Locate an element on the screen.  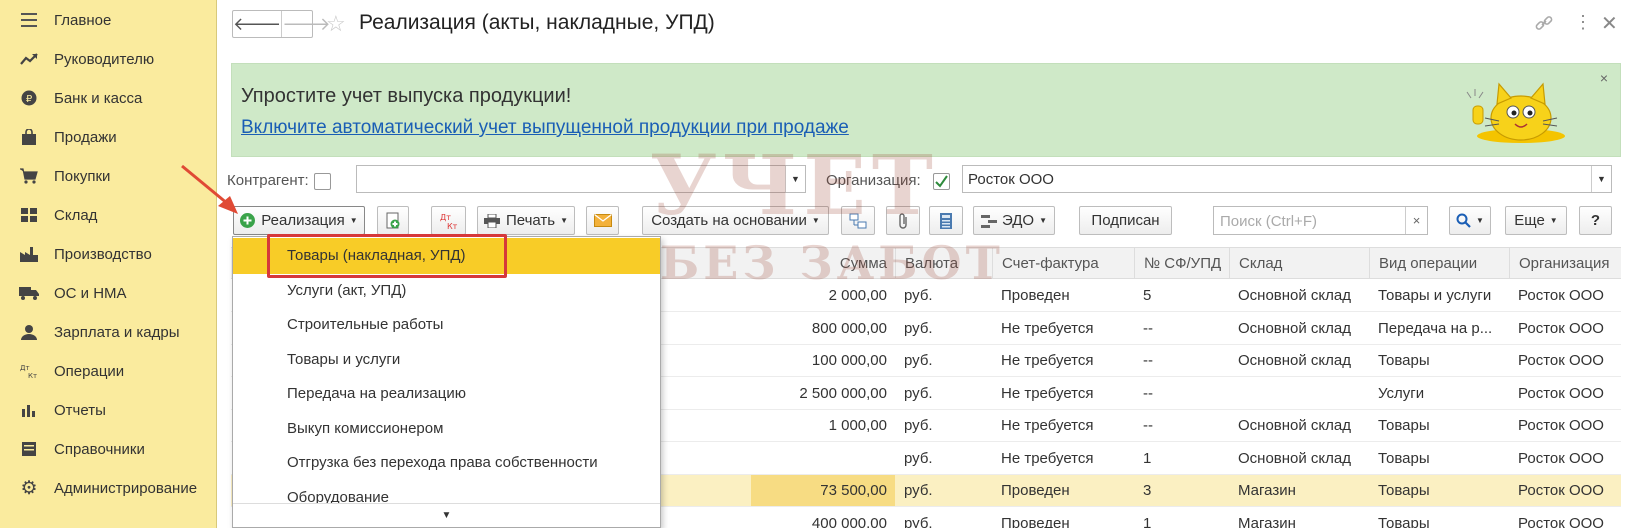
organization-checkbox is located at coordinates (941, 181).